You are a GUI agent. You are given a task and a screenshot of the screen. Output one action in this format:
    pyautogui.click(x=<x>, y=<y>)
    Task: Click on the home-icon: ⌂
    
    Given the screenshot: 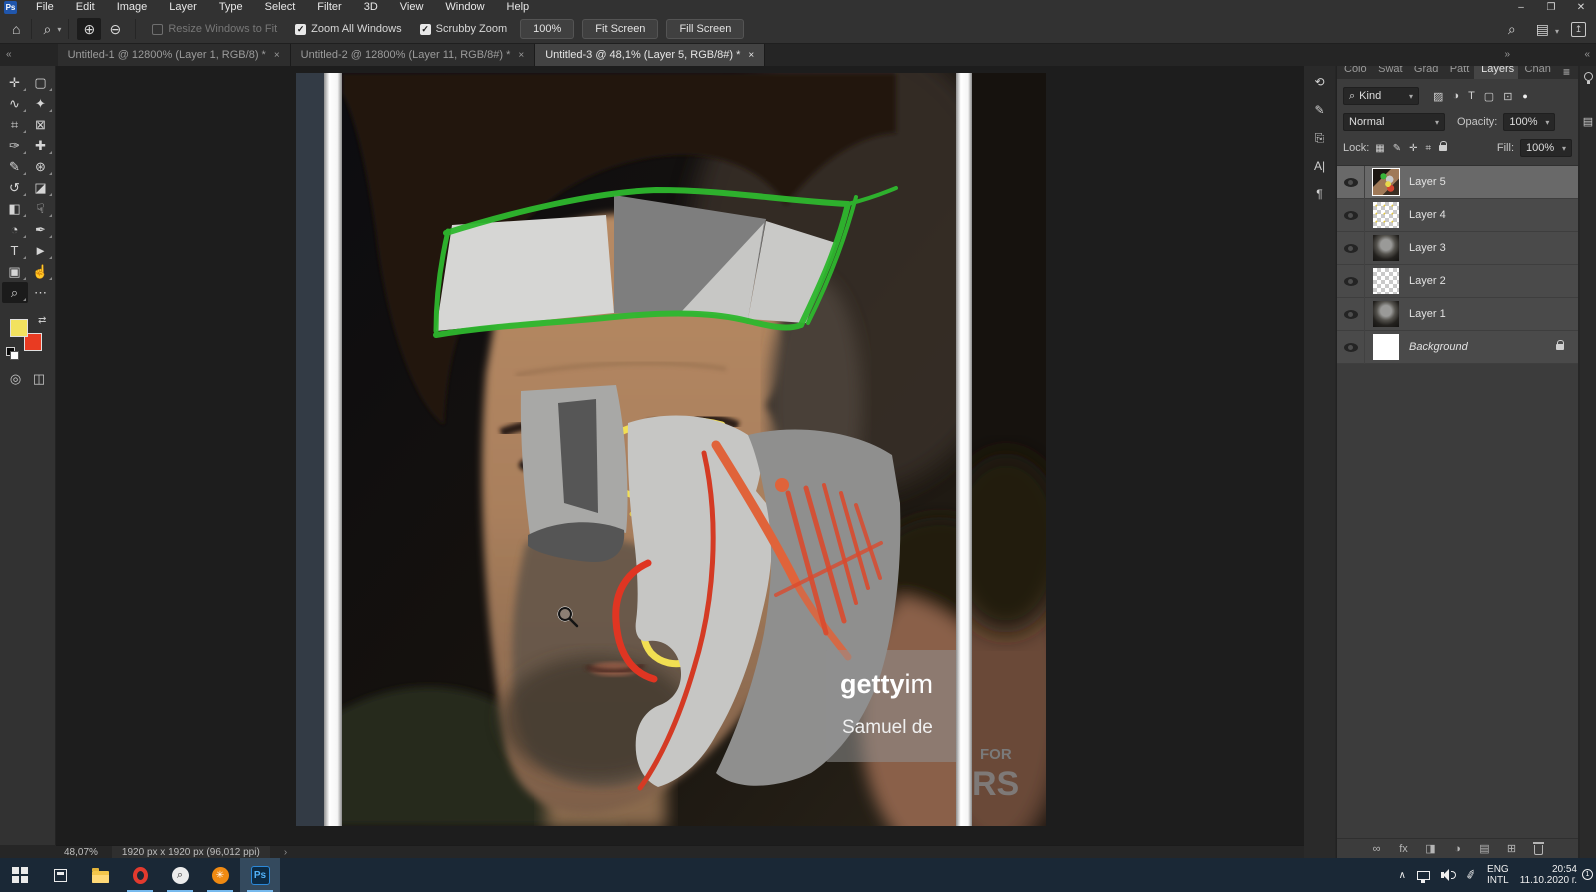 What is the action you would take?
    pyautogui.click(x=16, y=29)
    